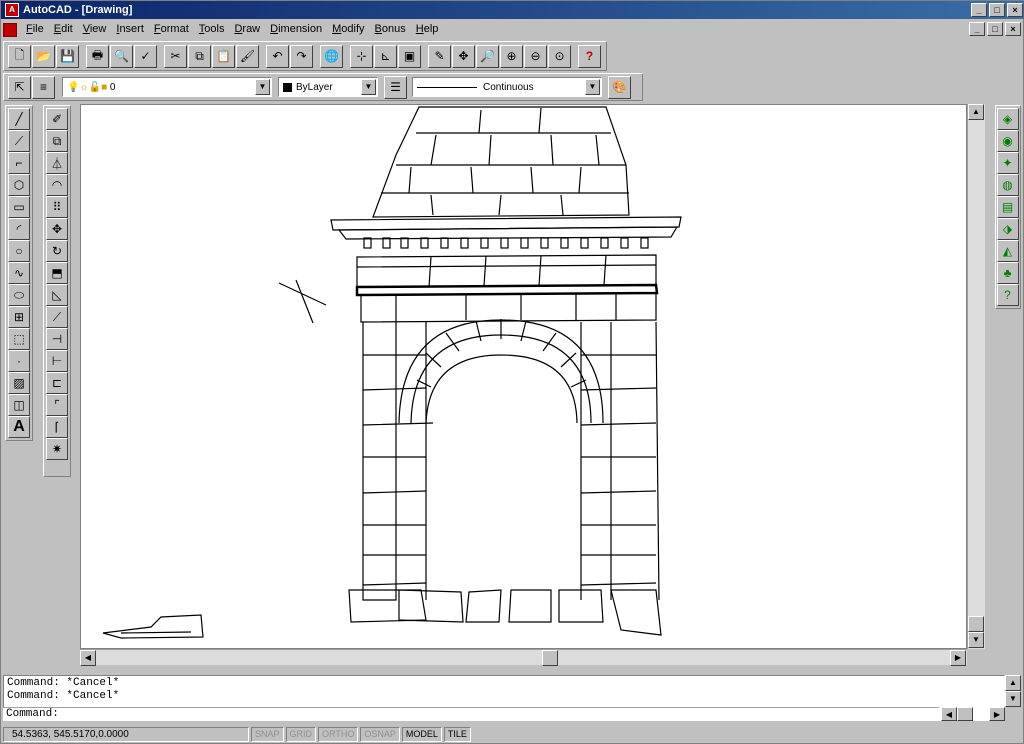 Image resolution: width=1024 pixels, height=744 pixels. I want to click on scale-icon: ⬒, so click(57, 273).